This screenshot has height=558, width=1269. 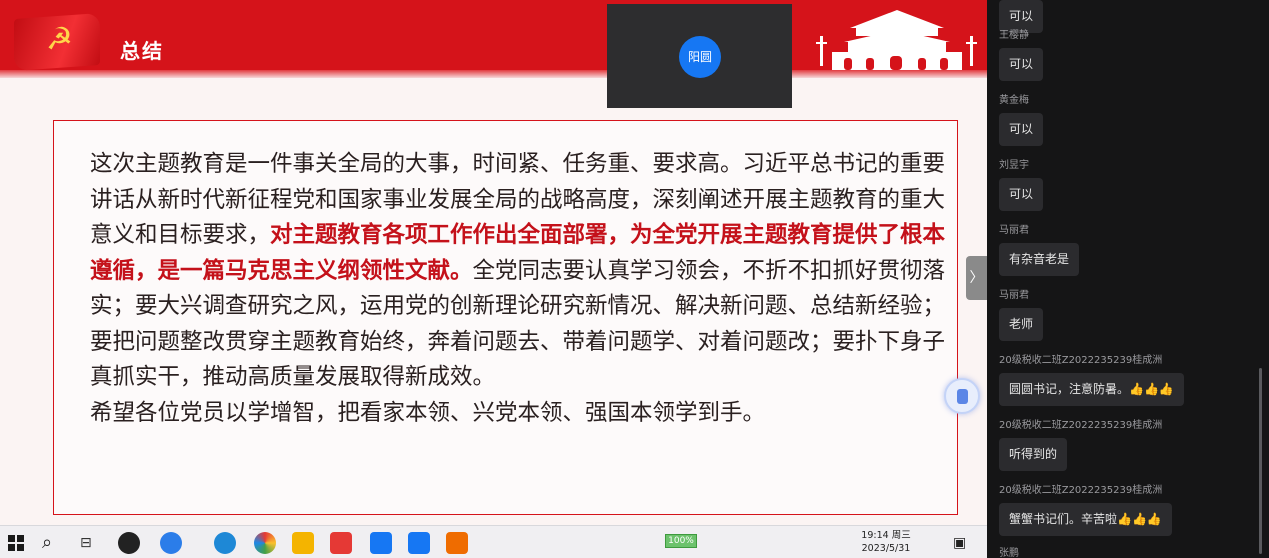 What do you see at coordinates (1085, 519) in the screenshot?
I see `chat-bubble: 蟹蟹书记们。辛苦啦👍👍👍` at bounding box center [1085, 519].